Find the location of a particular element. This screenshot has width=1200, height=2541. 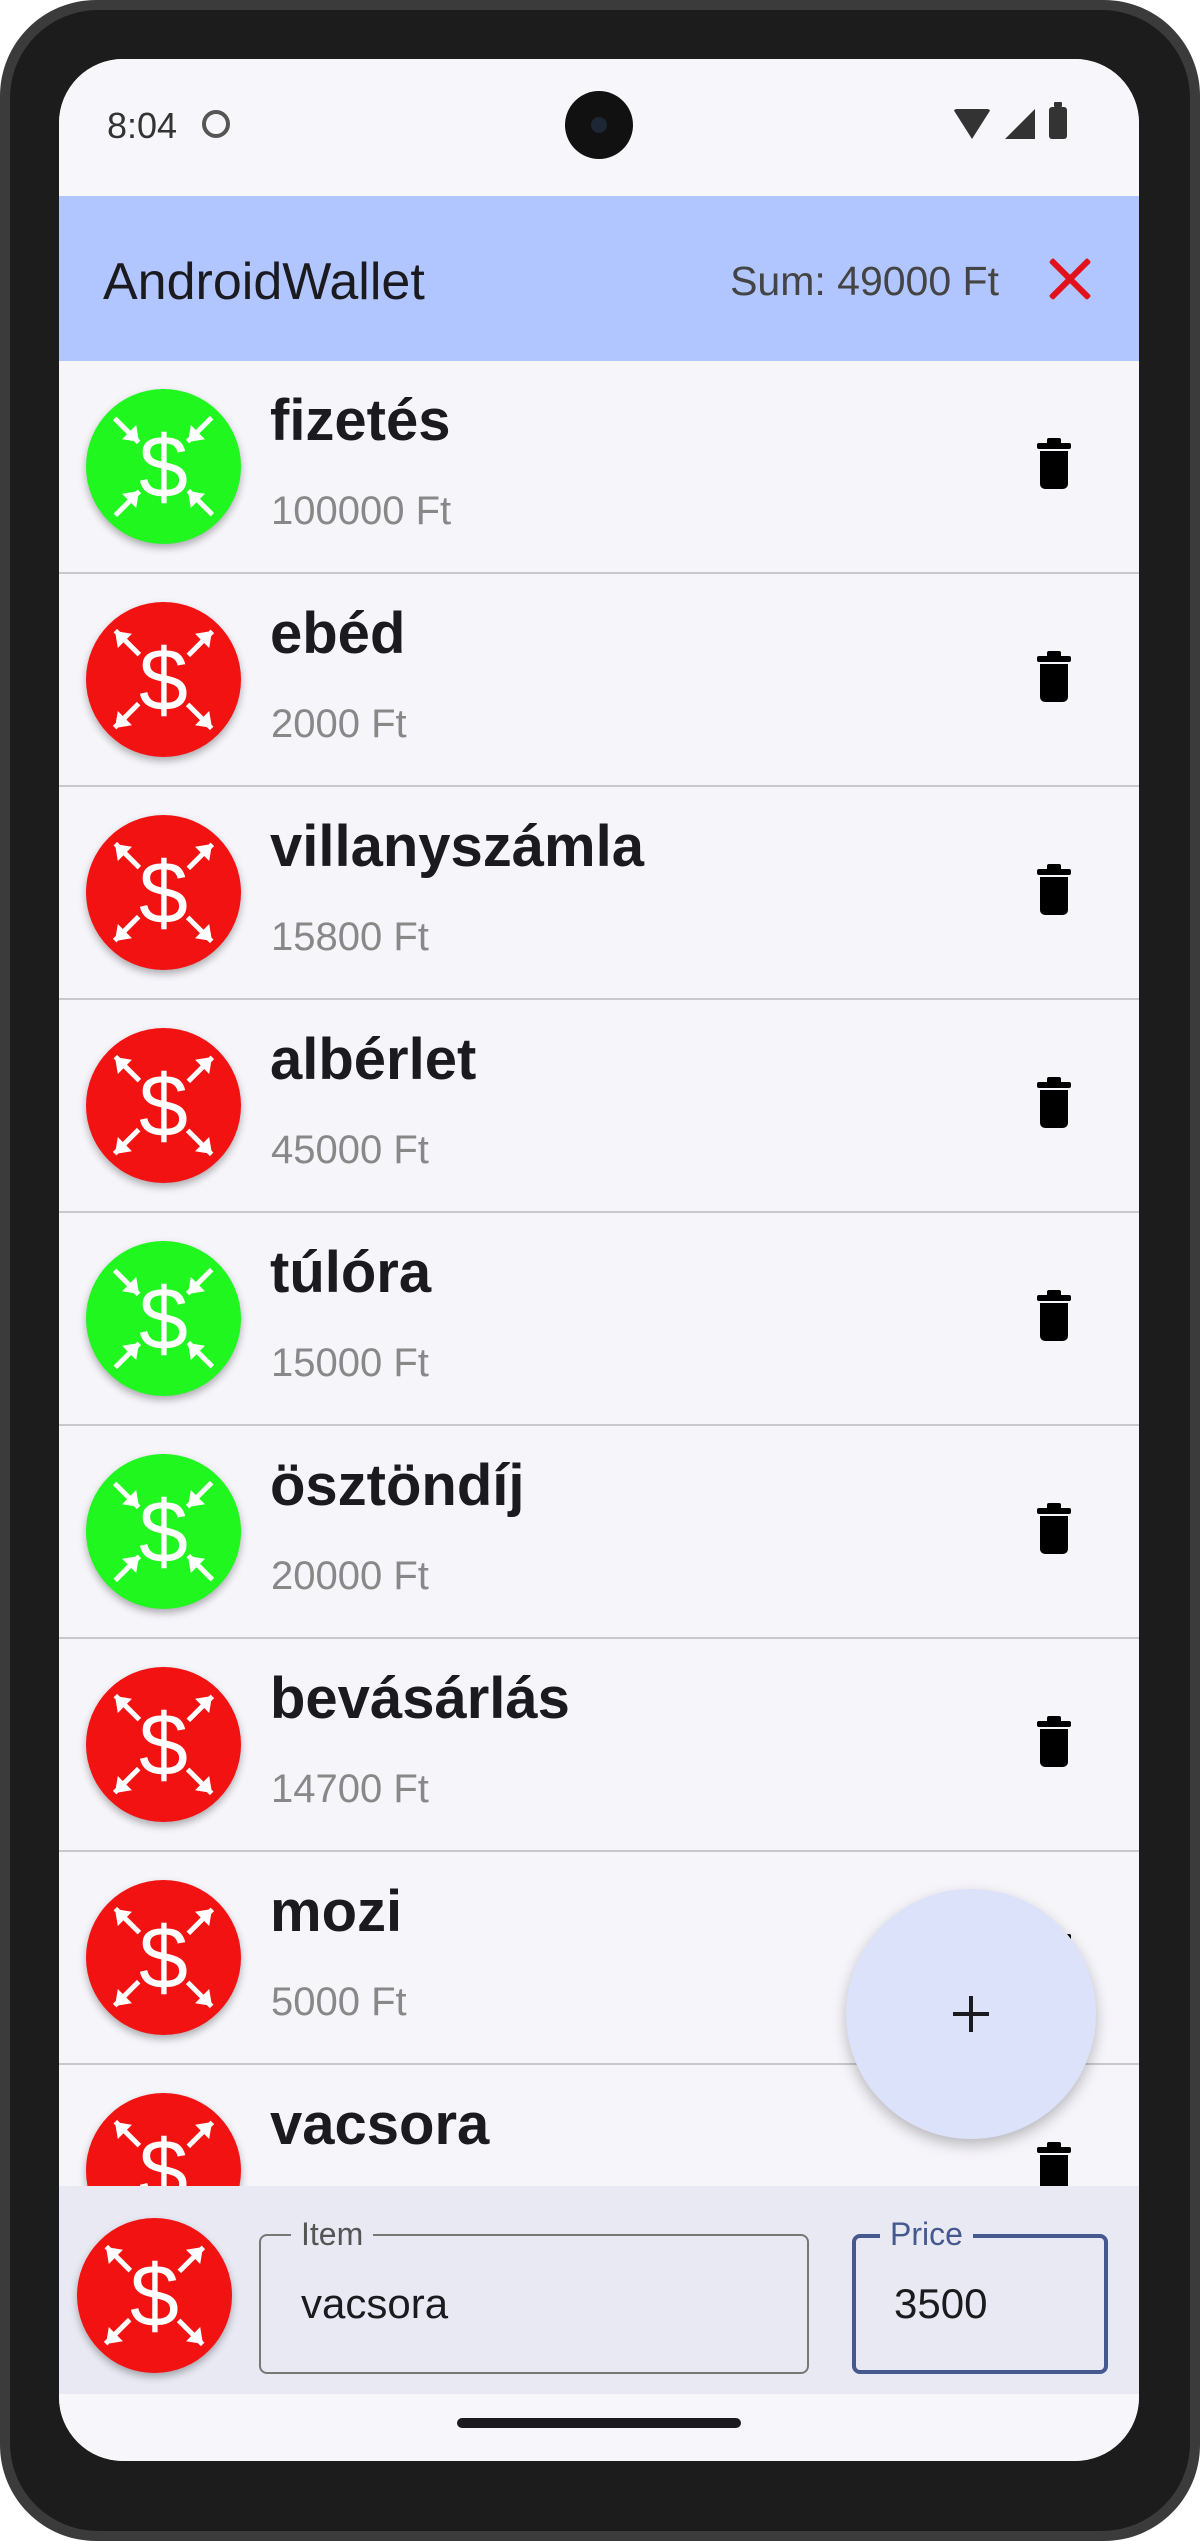

list-item: $ ebéd 2000 Ft is located at coordinates (599, 680).